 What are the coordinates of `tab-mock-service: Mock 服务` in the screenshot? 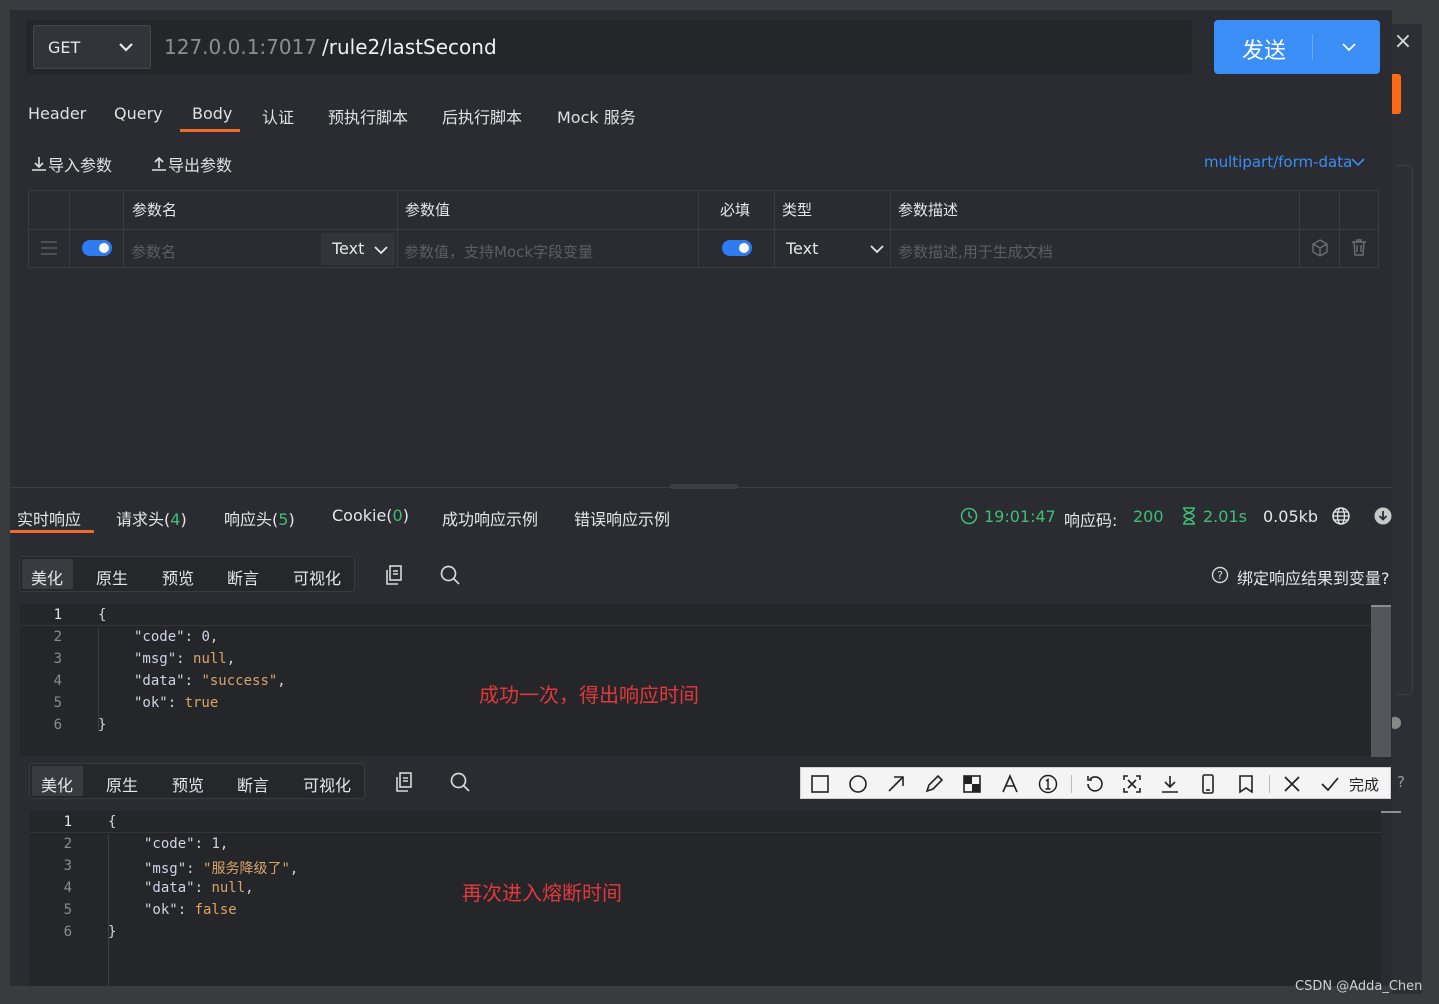 It's located at (596, 116).